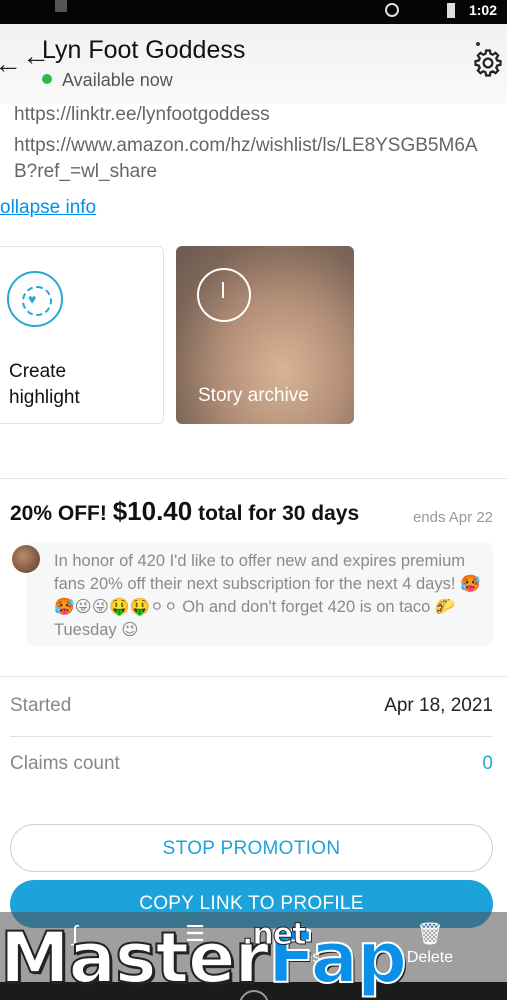 The width and height of the screenshot is (507, 1000). Describe the element at coordinates (117, 80) in the screenshot. I see `availability-text: Available now` at that location.